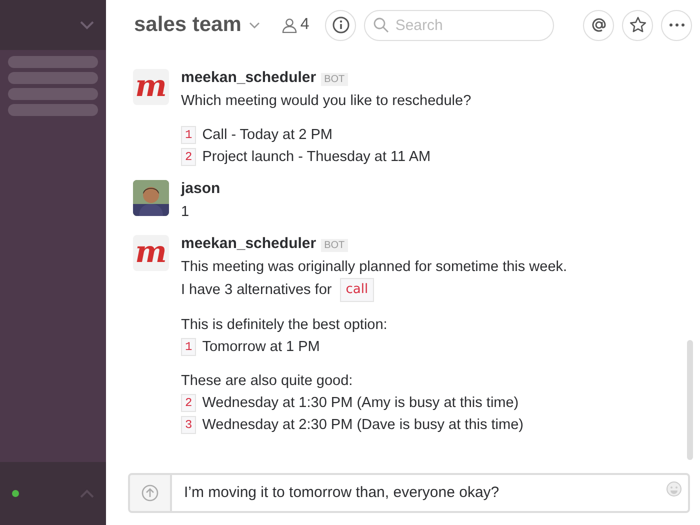  Describe the element at coordinates (305, 25) in the screenshot. I see `member-count: 4` at that location.